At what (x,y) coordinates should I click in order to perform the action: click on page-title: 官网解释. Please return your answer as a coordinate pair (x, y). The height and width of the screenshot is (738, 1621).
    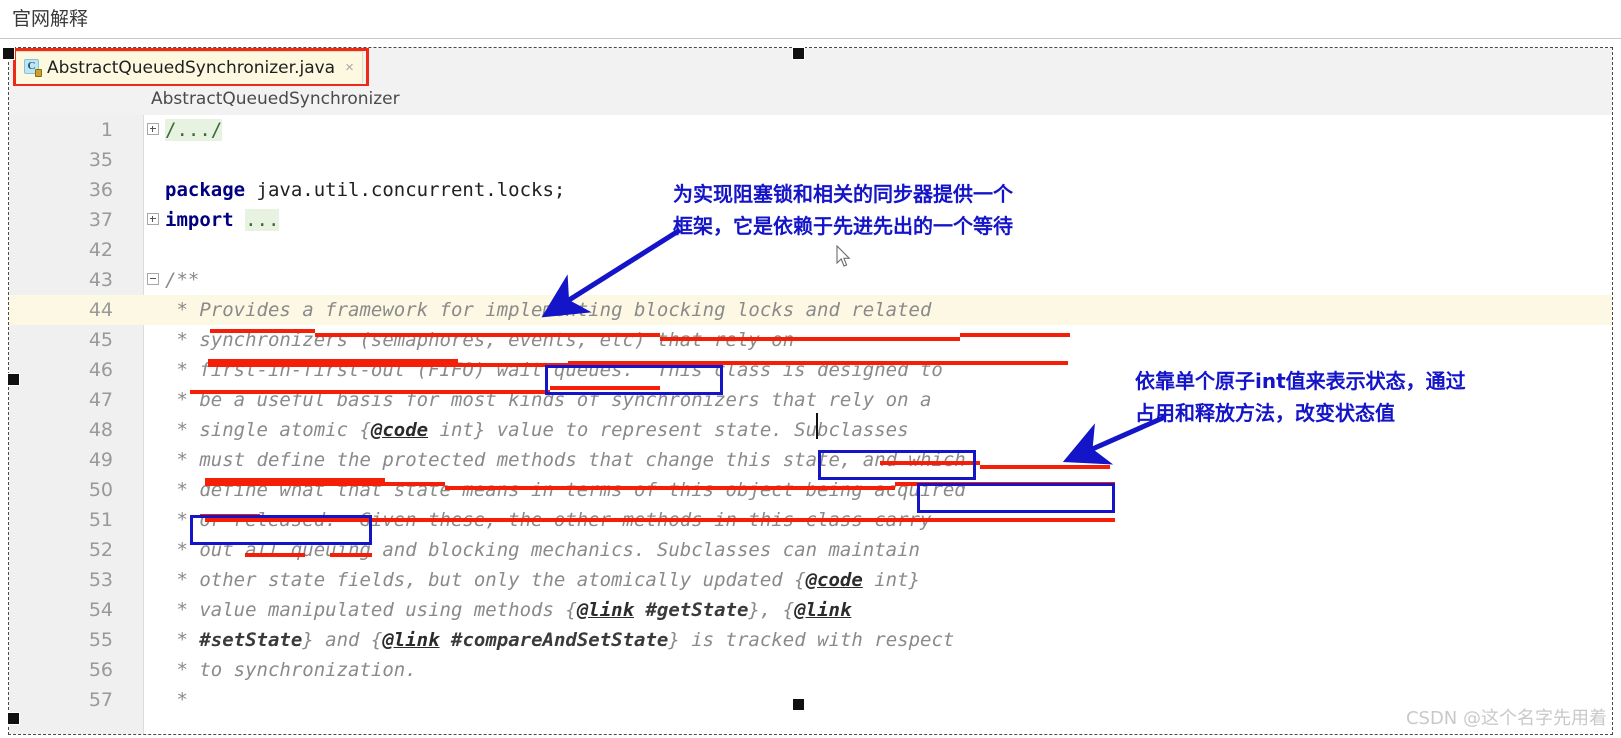
    Looking at the image, I should click on (50, 19).